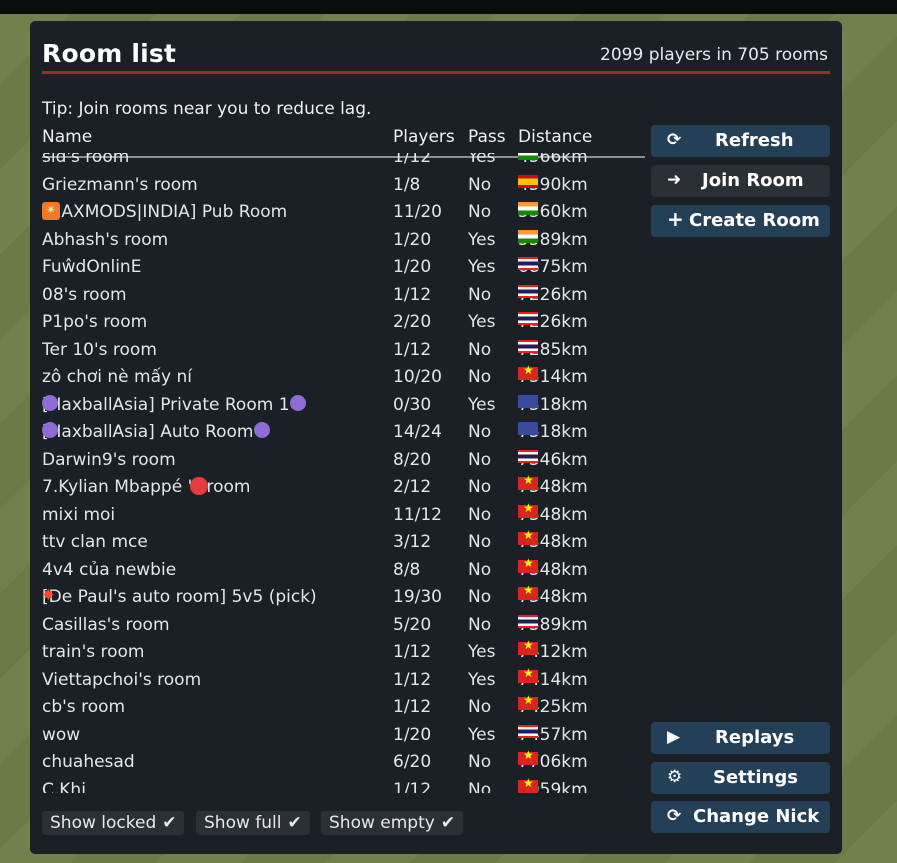 Image resolution: width=897 pixels, height=863 pixels. Describe the element at coordinates (553, 404) in the screenshot. I see `room-distance: 7318km` at that location.